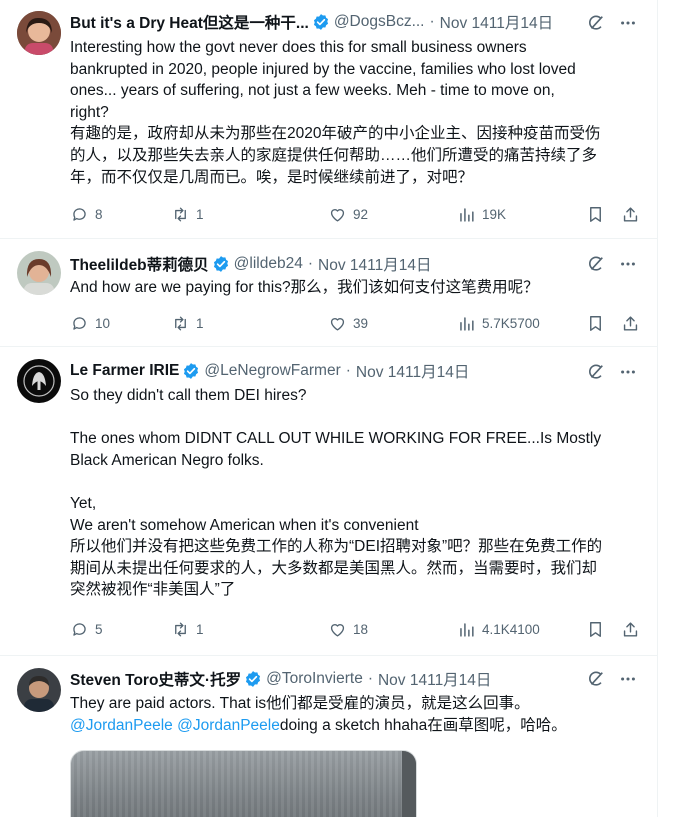  Describe the element at coordinates (348, 214) in the screenshot. I see `like-button: 92` at that location.